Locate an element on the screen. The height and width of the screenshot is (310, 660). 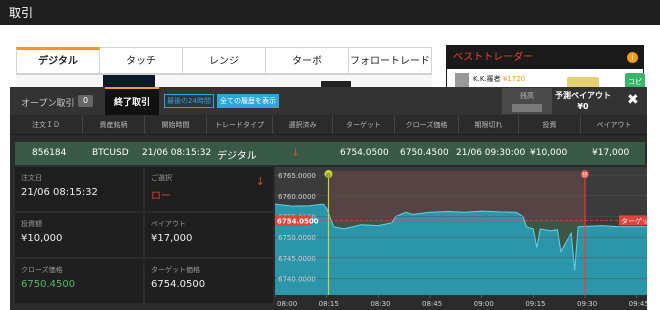
y-tick-label: 6760.0000 is located at coordinates (297, 197).